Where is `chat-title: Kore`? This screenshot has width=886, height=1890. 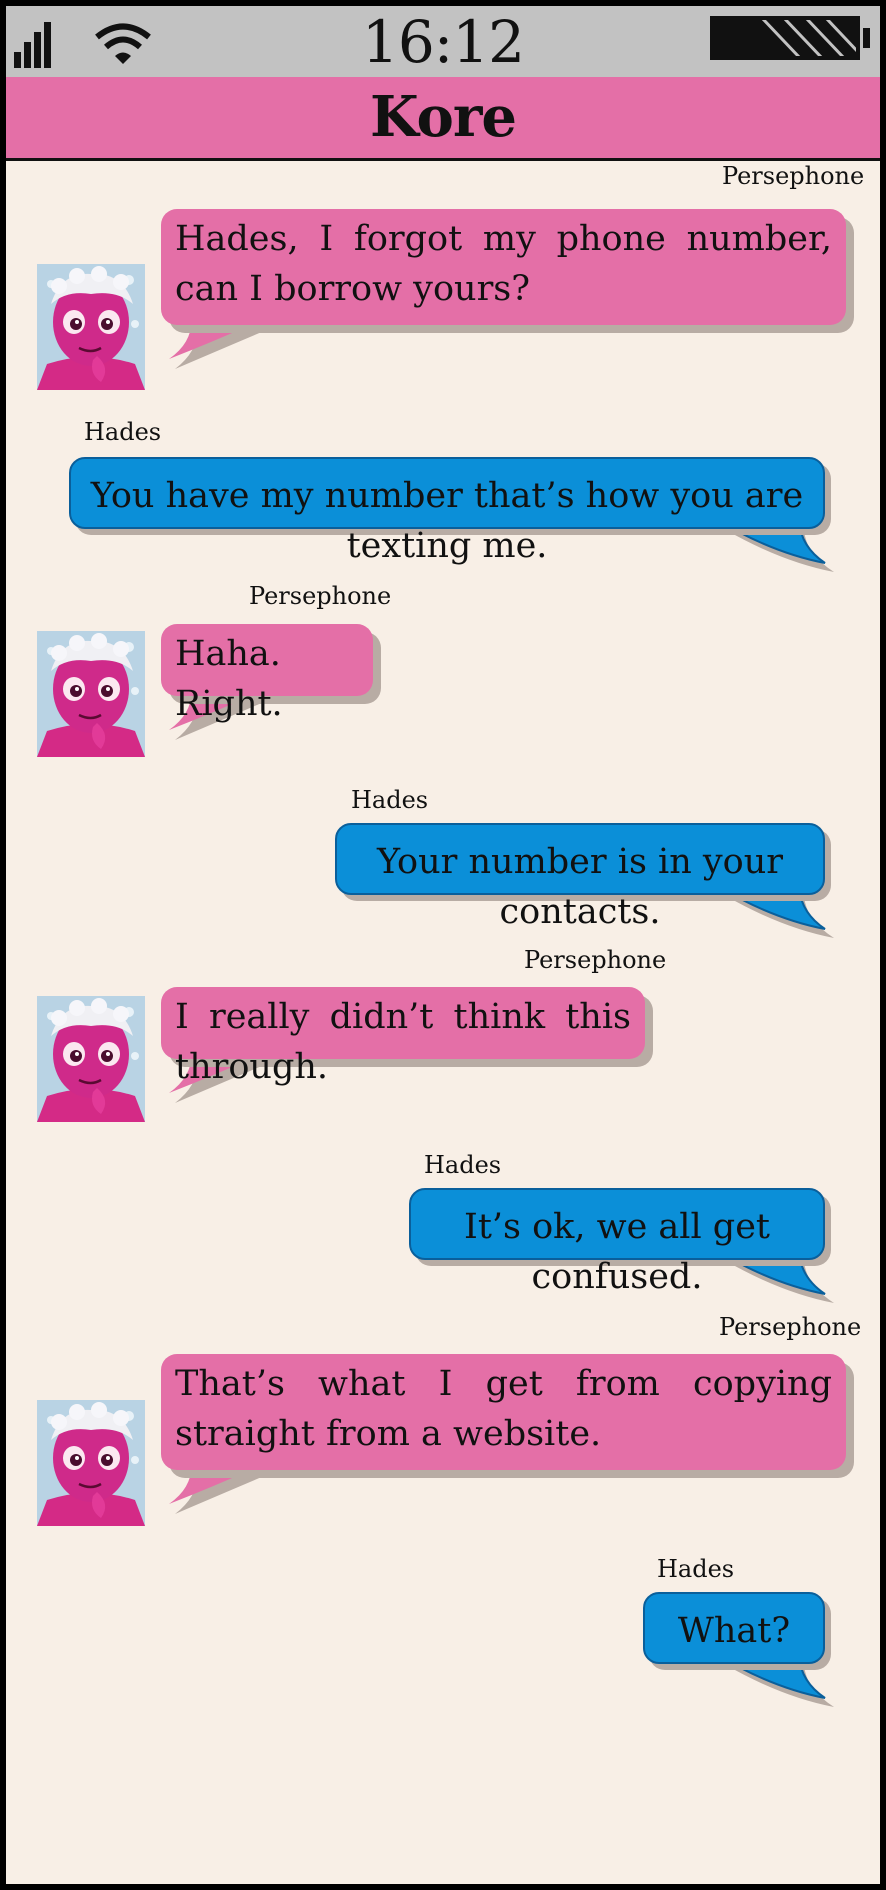 chat-title: Kore is located at coordinates (443, 117).